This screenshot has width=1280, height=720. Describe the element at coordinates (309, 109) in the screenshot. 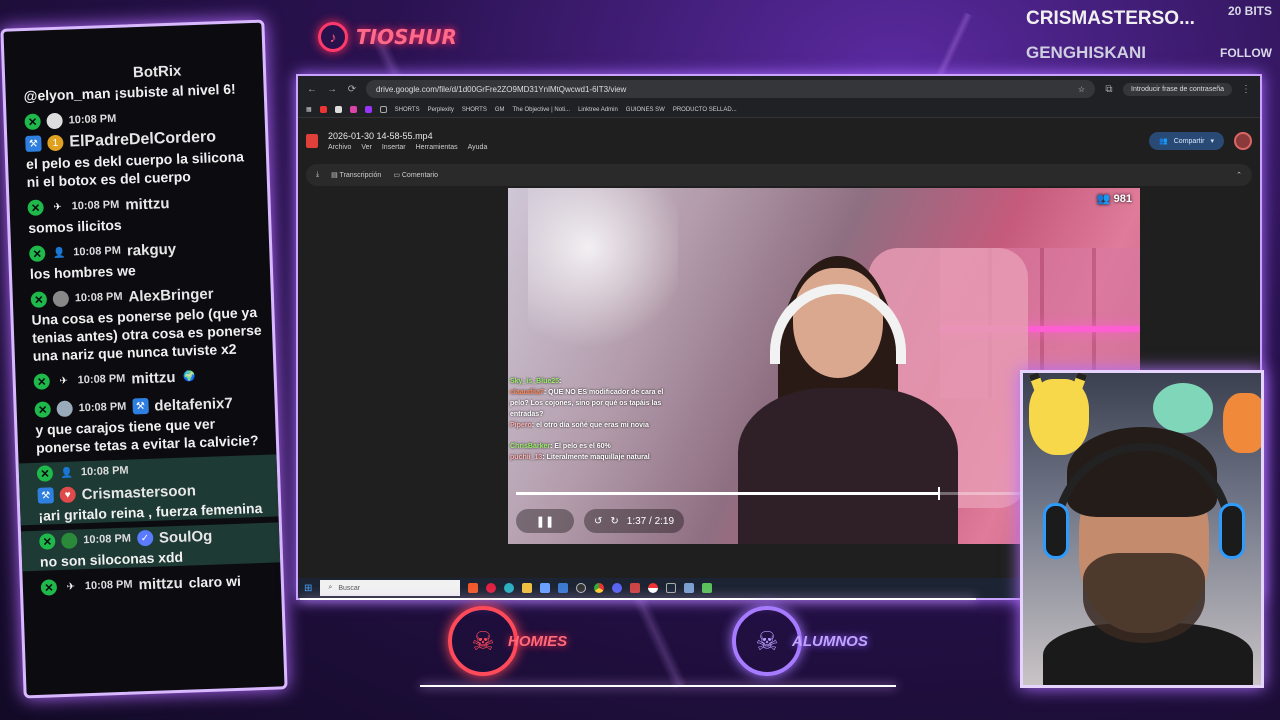

I see `apps-icon: ▦` at that location.